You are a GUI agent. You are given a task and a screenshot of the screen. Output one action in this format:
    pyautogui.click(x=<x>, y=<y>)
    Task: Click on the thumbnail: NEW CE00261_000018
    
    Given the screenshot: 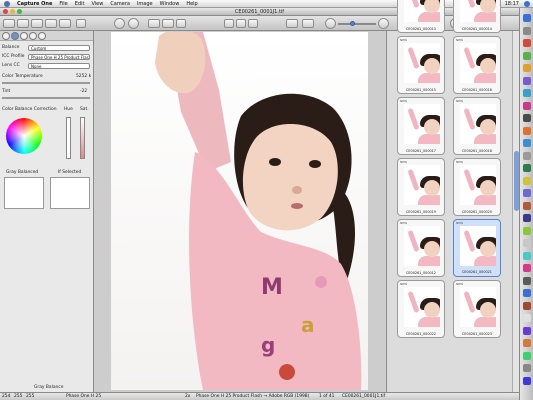 What is the action you would take?
    pyautogui.click(x=477, y=126)
    